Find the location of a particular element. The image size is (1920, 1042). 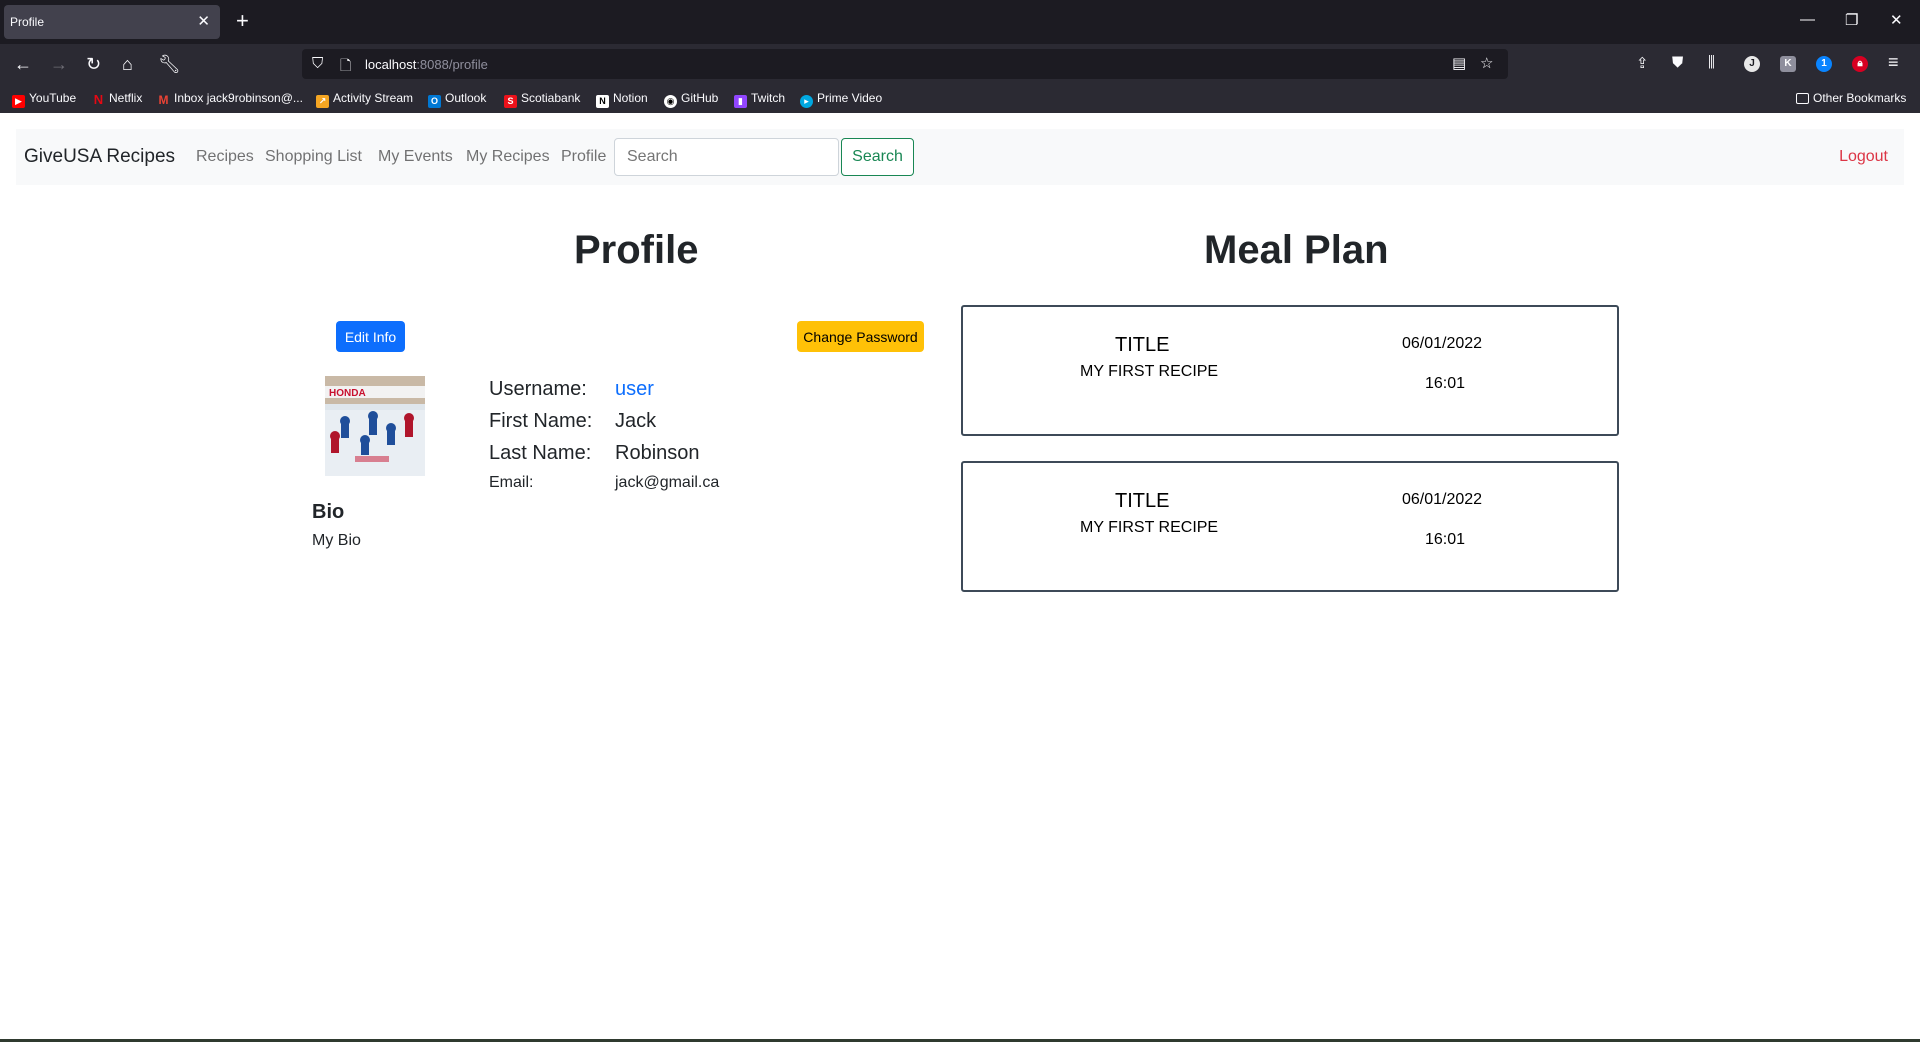

nav-my-recipes: My Recipes is located at coordinates (508, 157).